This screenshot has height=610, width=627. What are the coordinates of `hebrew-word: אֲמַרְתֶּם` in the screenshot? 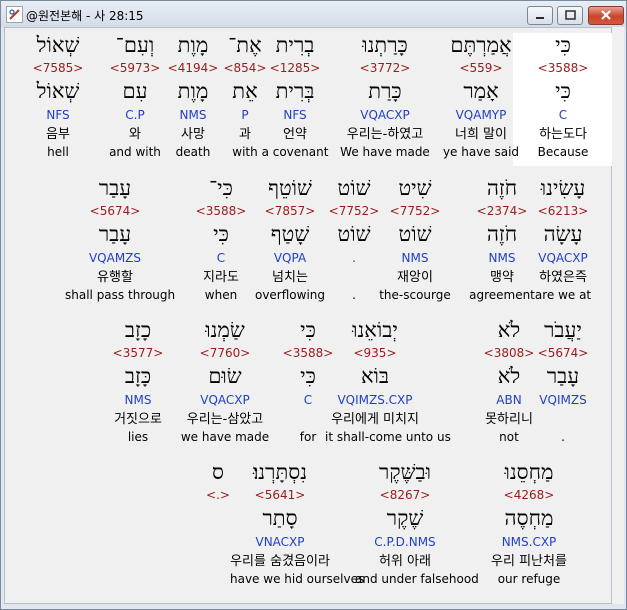 It's located at (481, 45).